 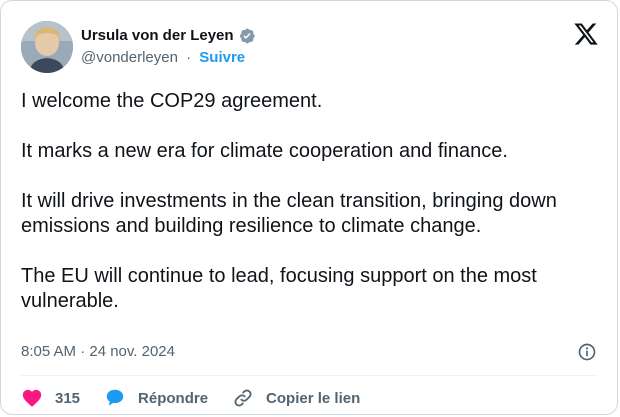 What do you see at coordinates (243, 398) in the screenshot?
I see `link-icon` at bounding box center [243, 398].